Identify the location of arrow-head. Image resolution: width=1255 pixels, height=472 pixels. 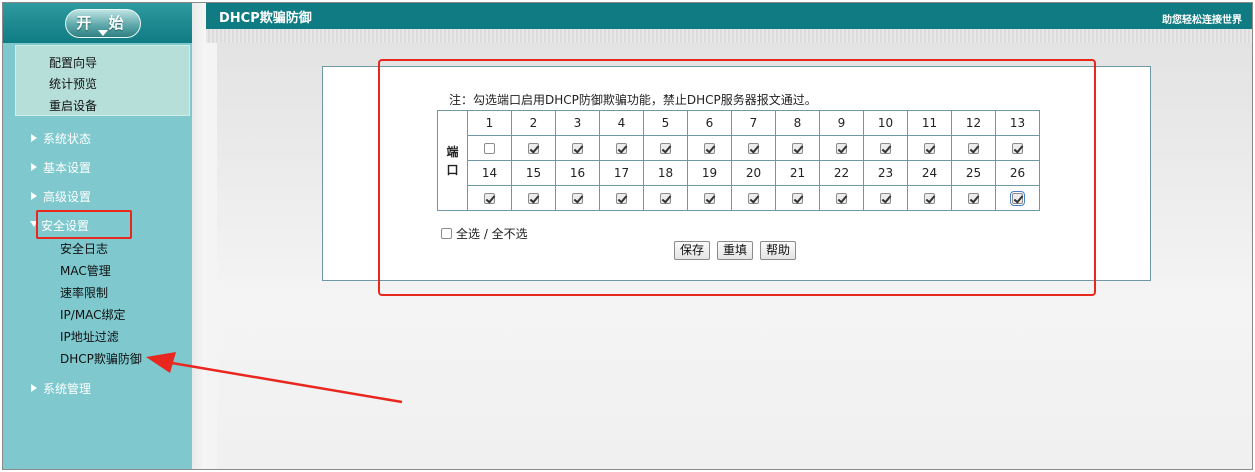
(161, 362).